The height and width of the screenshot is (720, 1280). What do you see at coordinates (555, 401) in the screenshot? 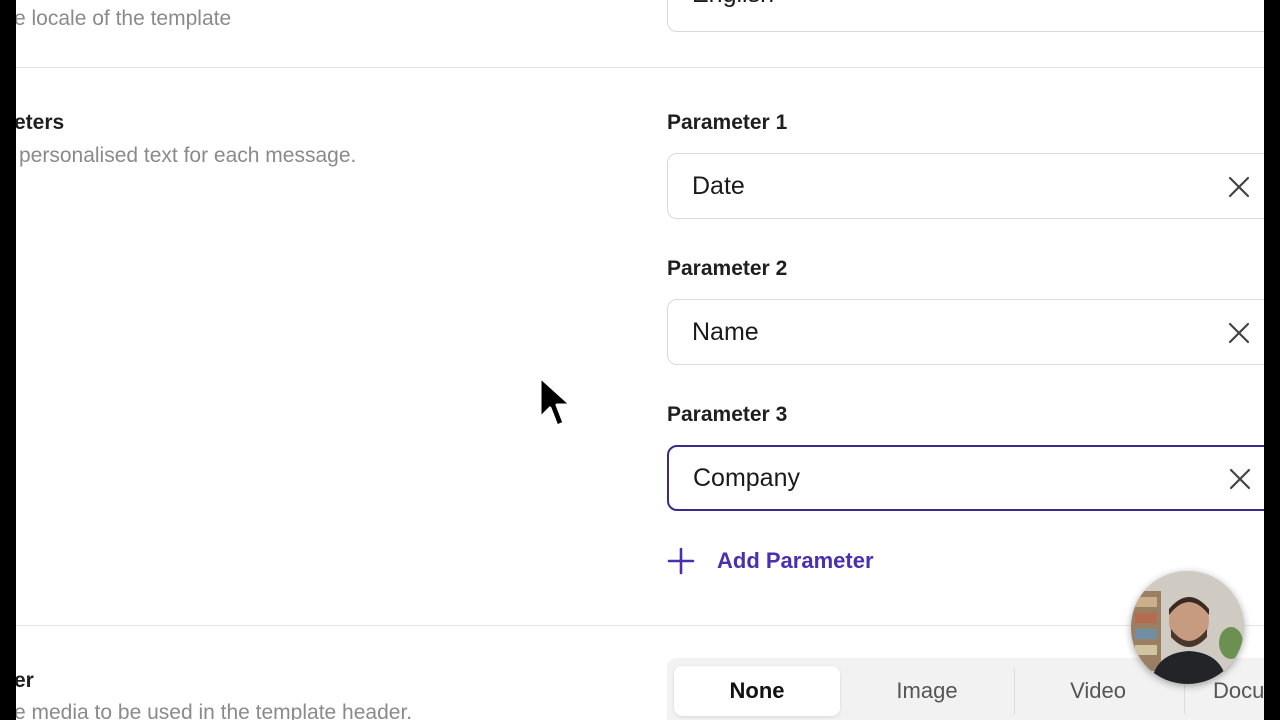
I see `mouse-cursor-icon` at bounding box center [555, 401].